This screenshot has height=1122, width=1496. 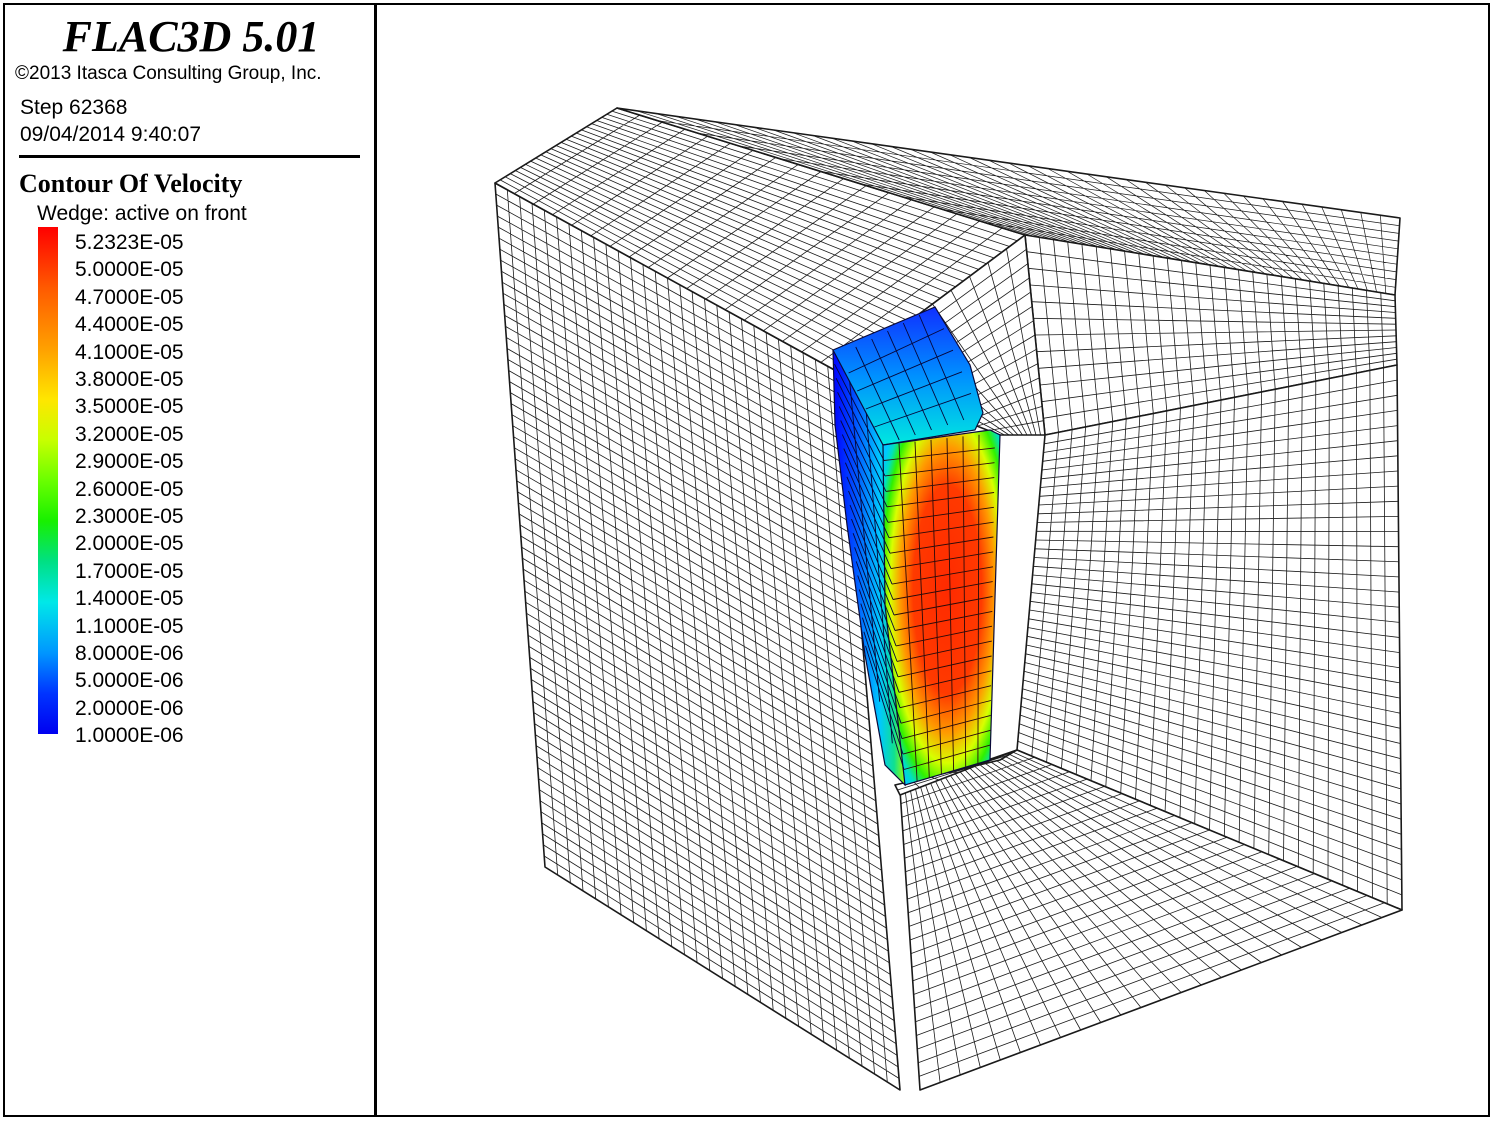 I want to click on legend-level-14: 1.1000E-05, so click(x=129, y=626).